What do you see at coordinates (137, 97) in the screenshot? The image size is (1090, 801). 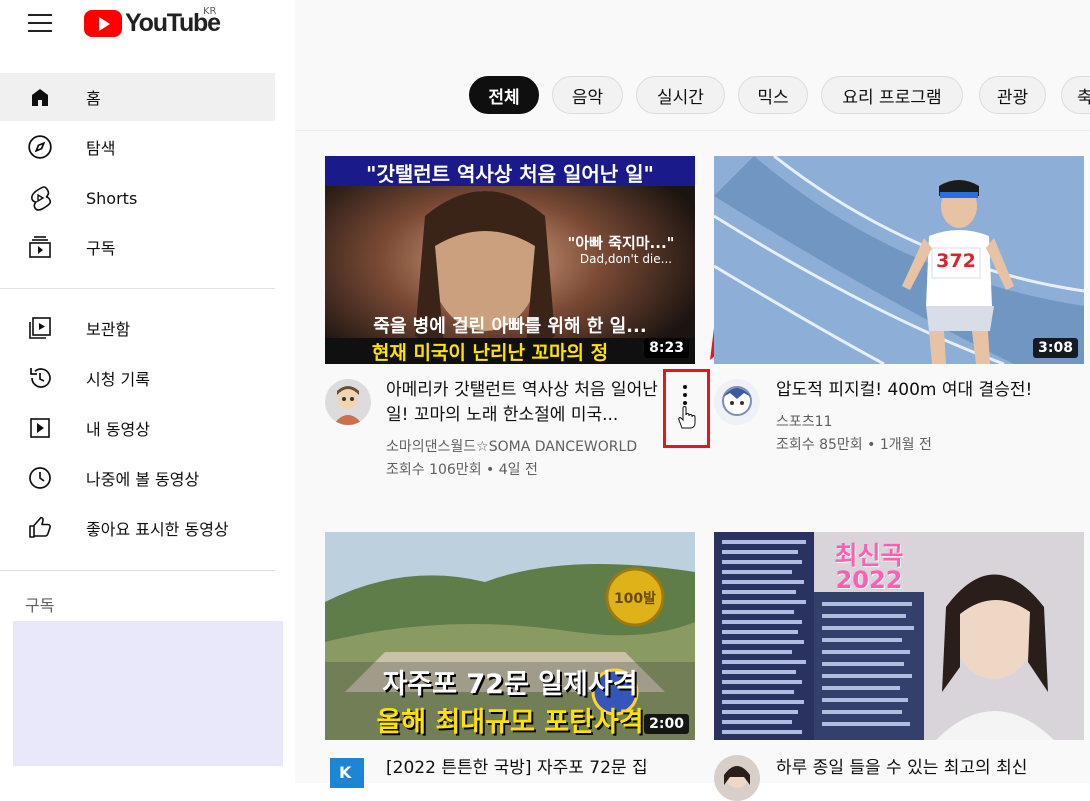 I see `sidebar-item-home: 홈` at bounding box center [137, 97].